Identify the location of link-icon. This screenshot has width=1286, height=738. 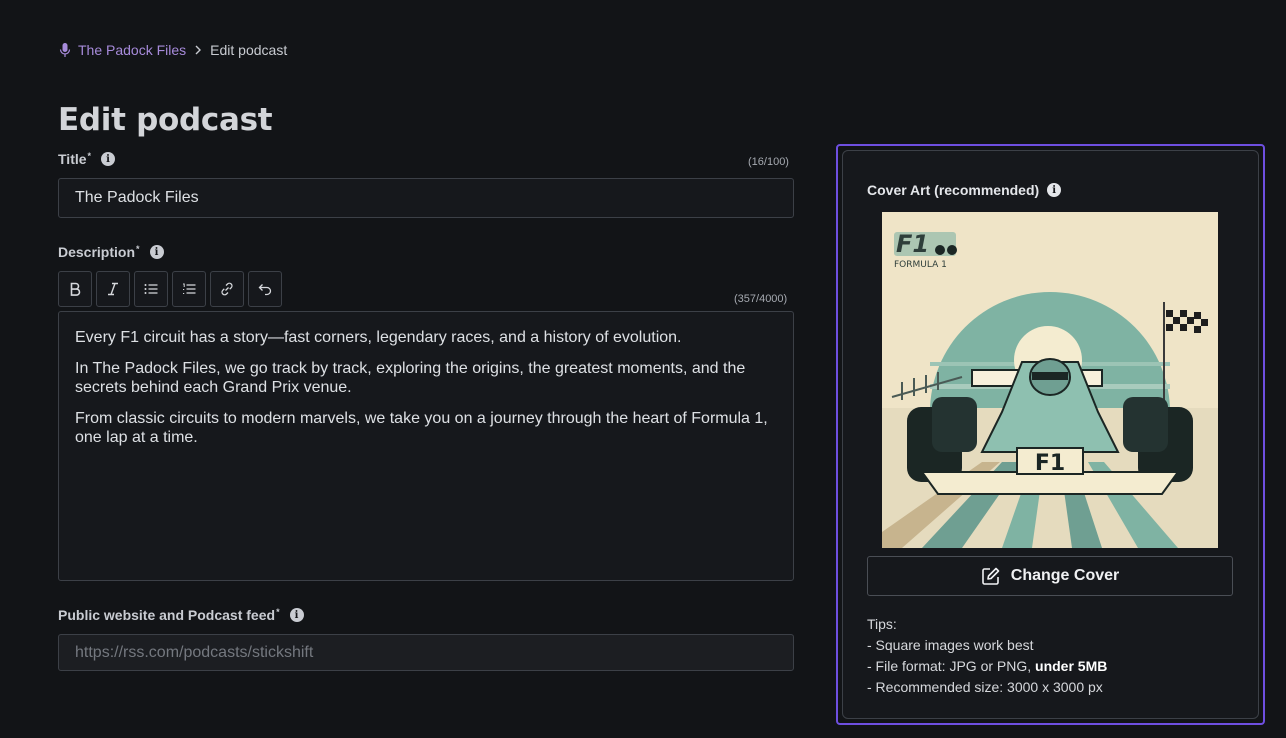
(227, 289).